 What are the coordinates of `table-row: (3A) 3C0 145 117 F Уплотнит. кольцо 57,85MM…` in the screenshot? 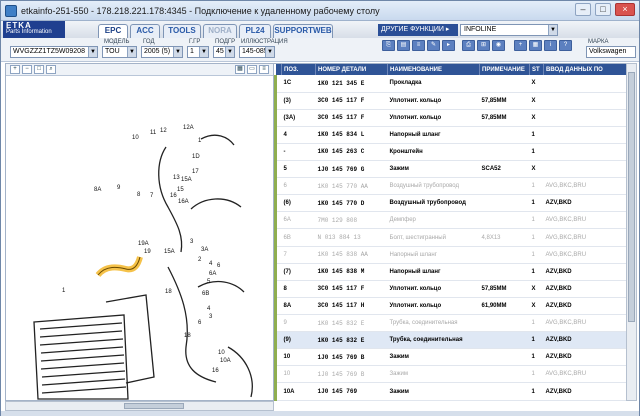 It's located at (450, 118).